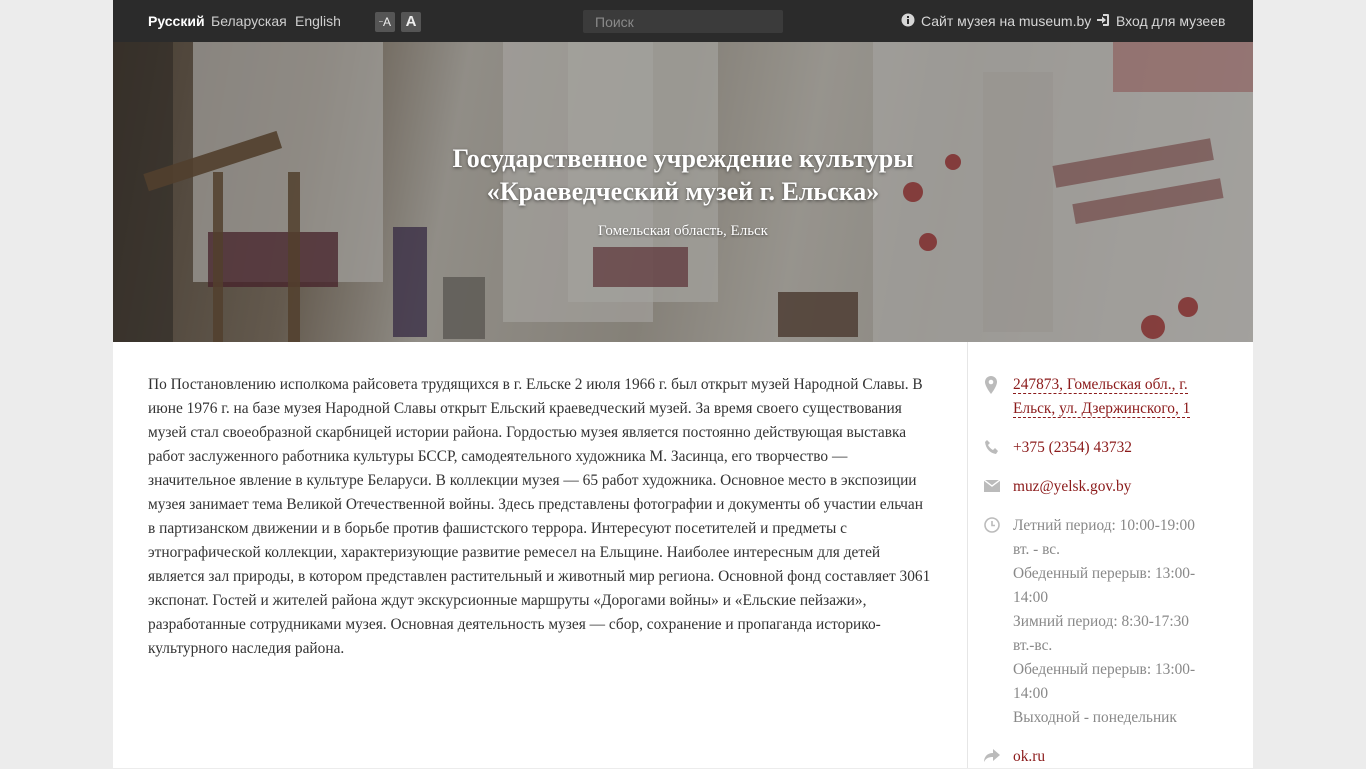 This screenshot has height=769, width=1366. I want to click on museum-site-link: Сайт музея на museum.by, so click(996, 21).